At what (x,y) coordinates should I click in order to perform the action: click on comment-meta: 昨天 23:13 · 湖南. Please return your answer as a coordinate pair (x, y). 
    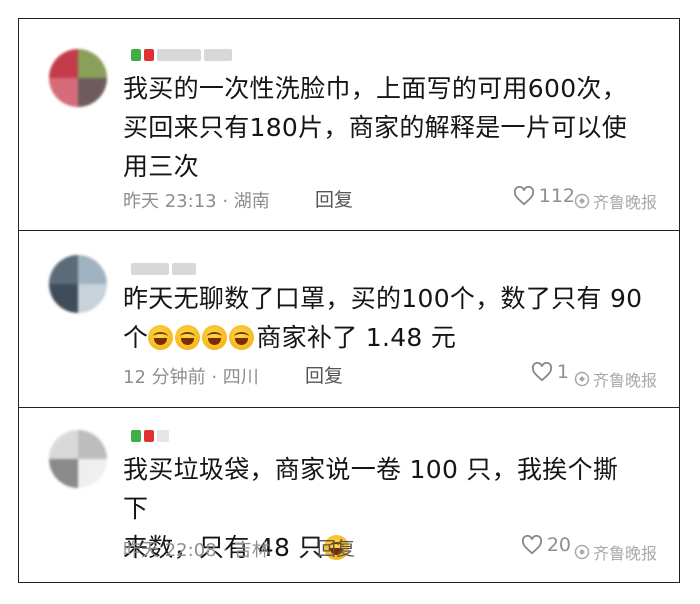
    Looking at the image, I should click on (196, 201).